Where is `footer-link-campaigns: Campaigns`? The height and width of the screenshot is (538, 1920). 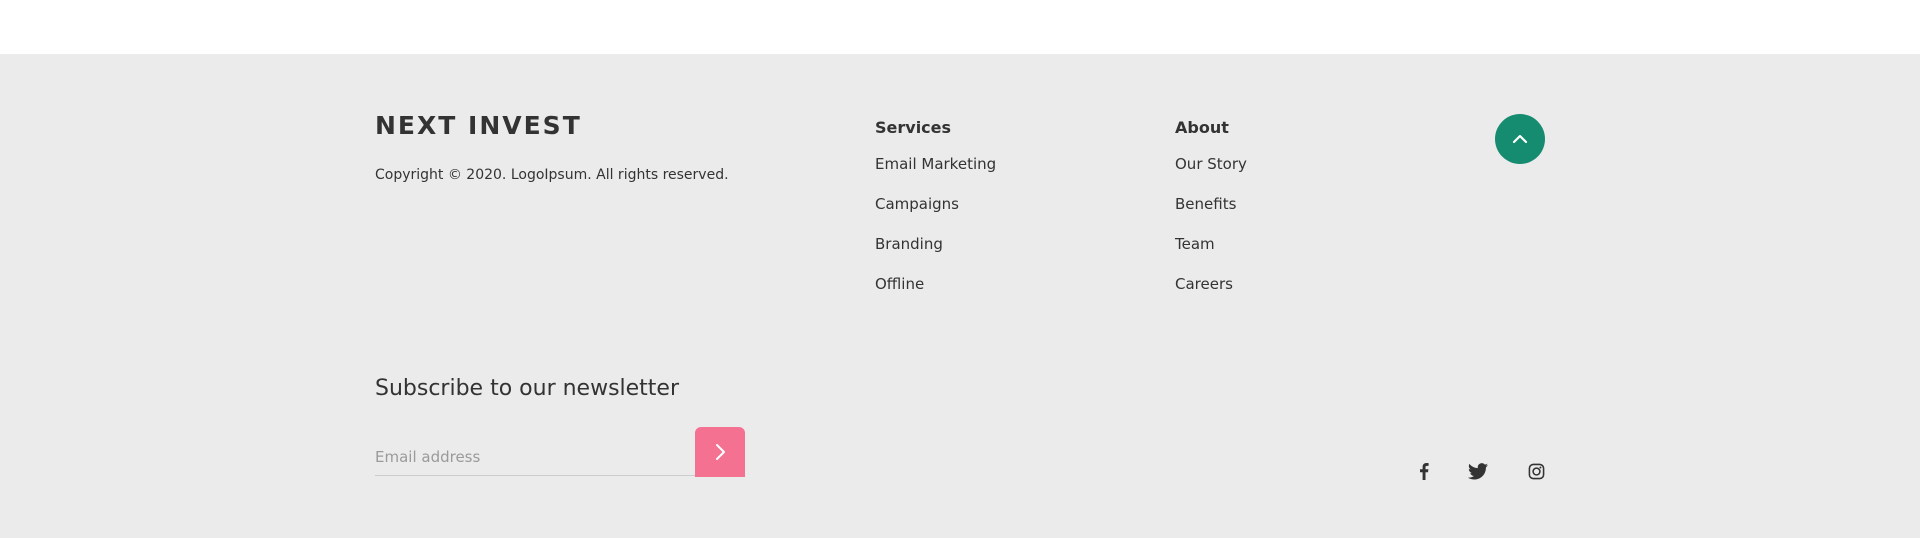
footer-link-campaigns: Campaigns is located at coordinates (935, 204).